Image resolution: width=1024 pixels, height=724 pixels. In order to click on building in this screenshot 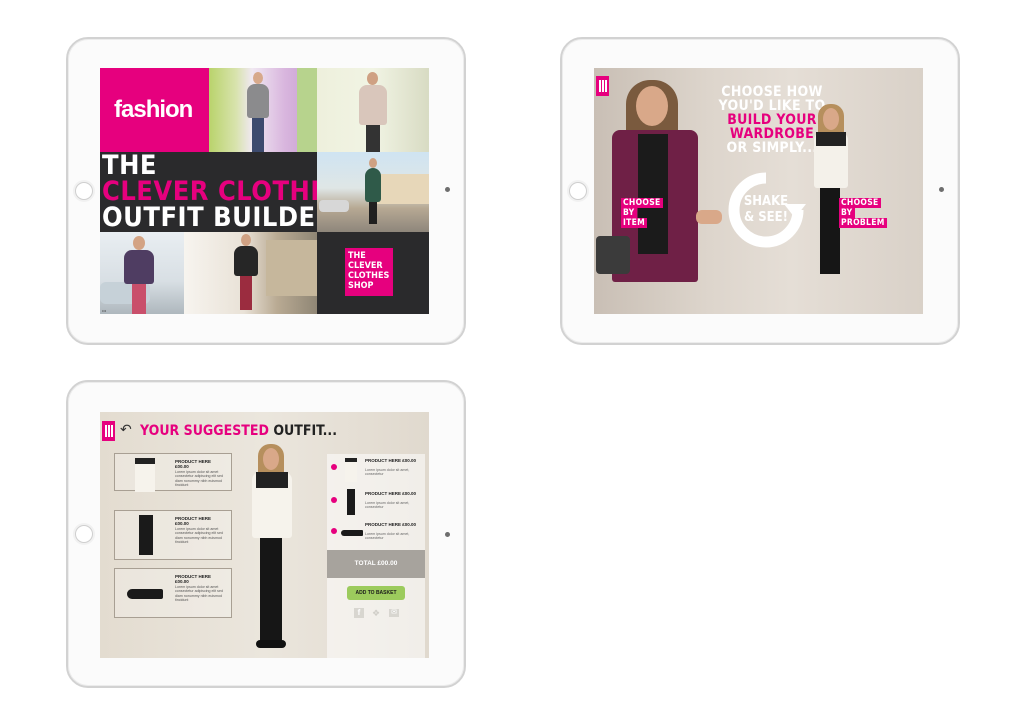, I will do `click(291, 268)`.